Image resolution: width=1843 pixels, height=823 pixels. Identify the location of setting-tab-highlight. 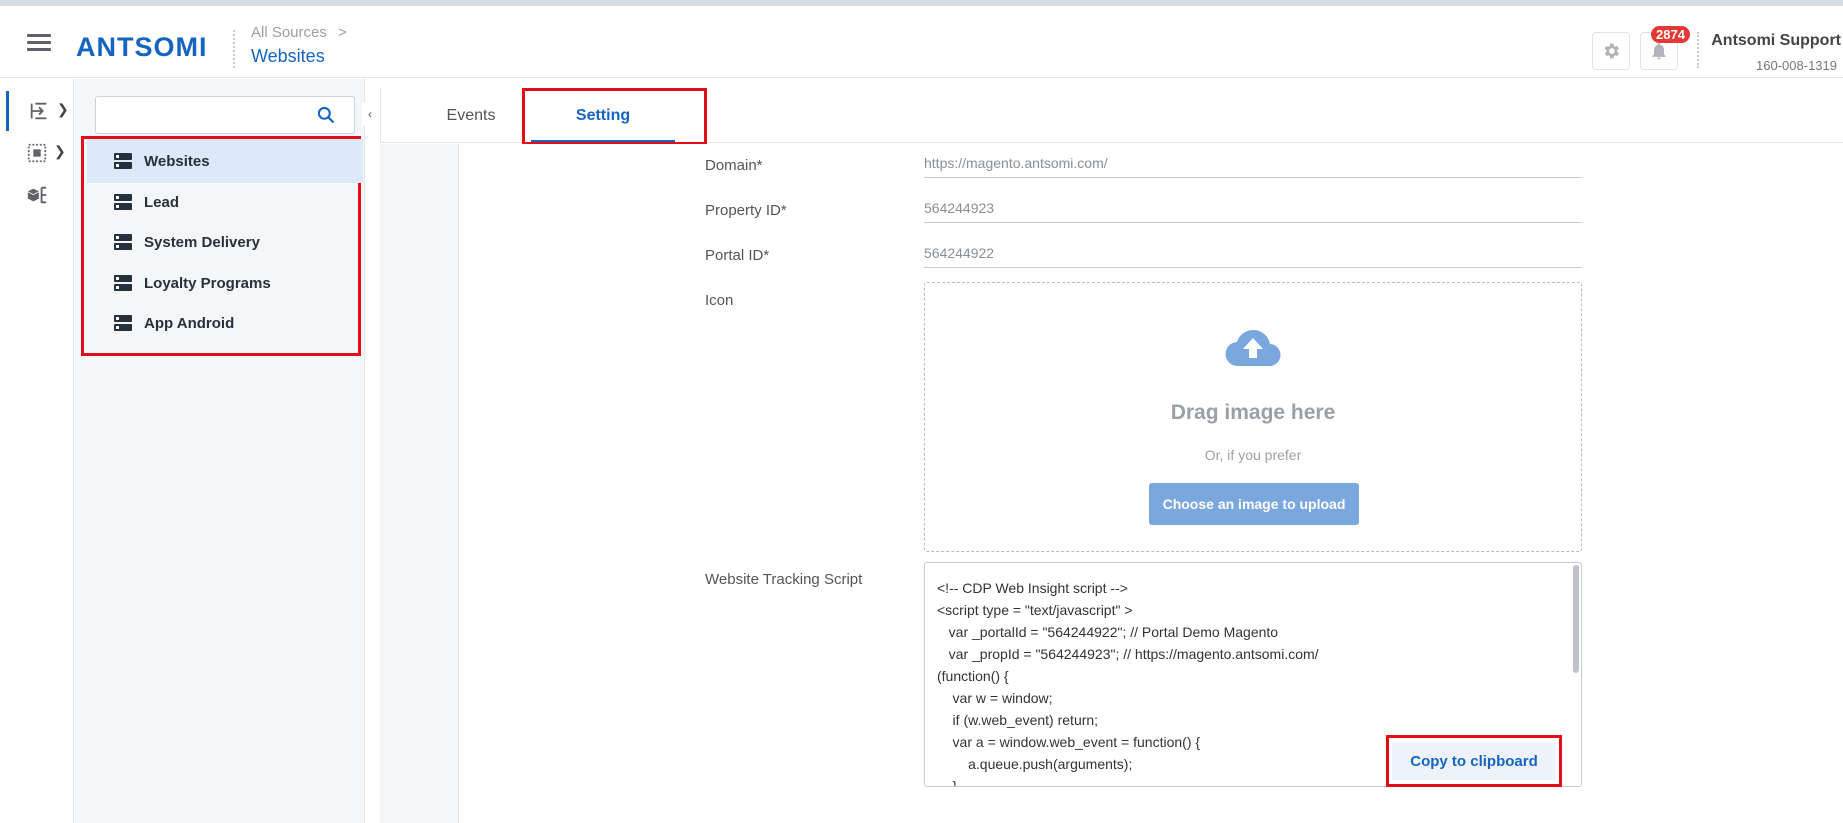
(614, 116).